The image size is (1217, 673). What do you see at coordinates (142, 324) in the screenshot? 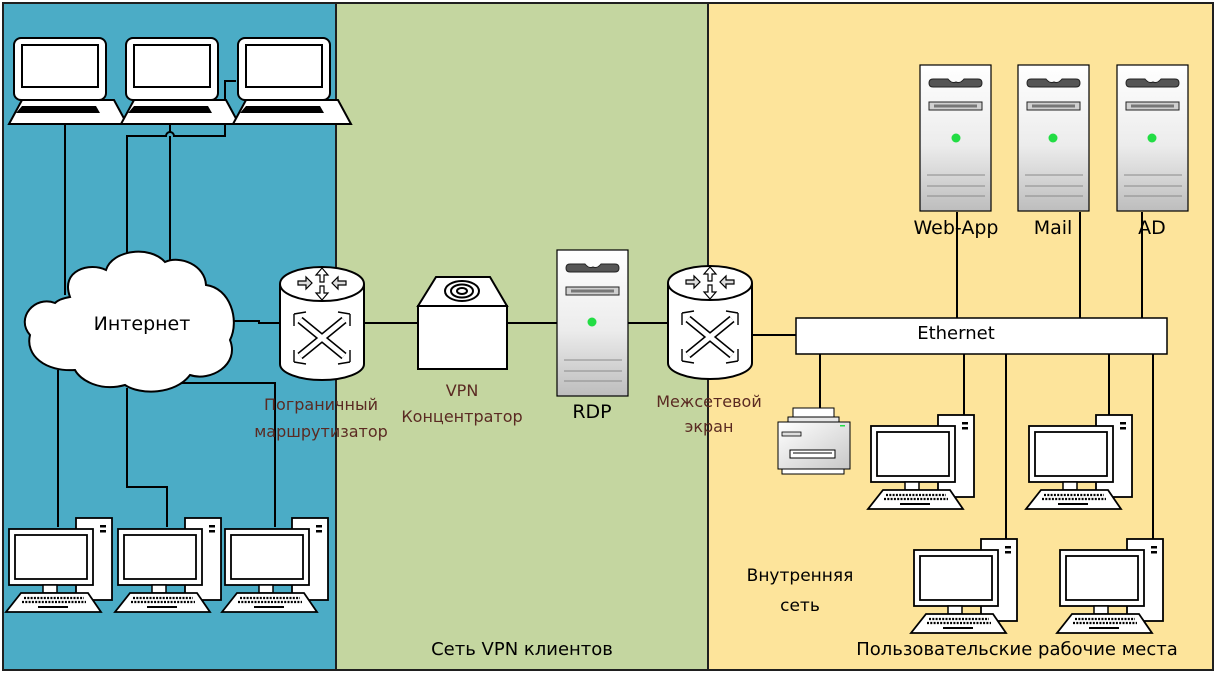
I see `internet-label: Интернет` at bounding box center [142, 324].